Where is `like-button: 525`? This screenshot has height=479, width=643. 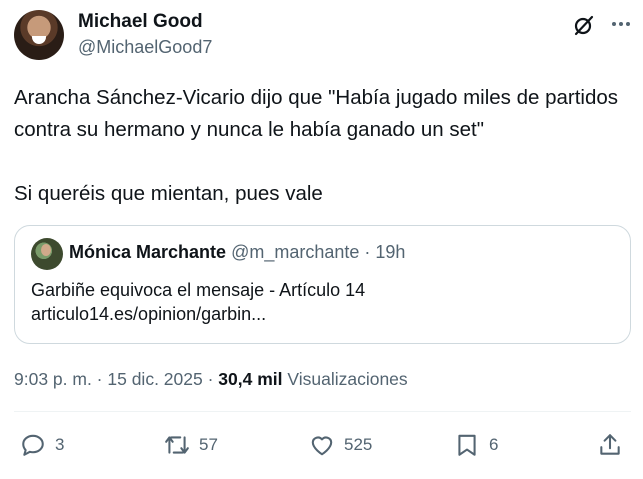
like-button: 525 is located at coordinates (340, 445).